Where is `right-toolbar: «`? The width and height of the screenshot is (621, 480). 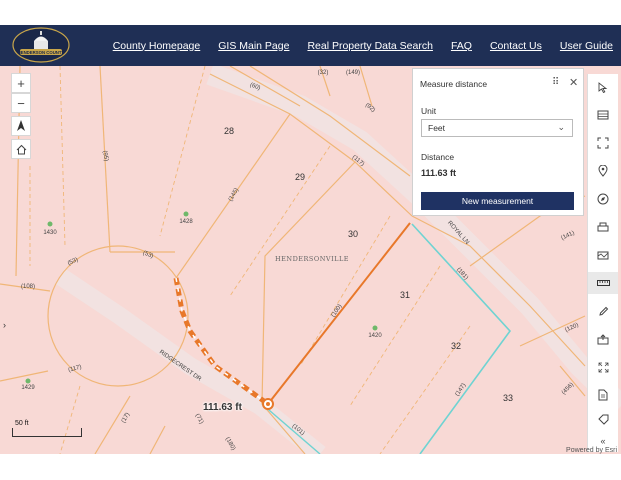
right-toolbar: « is located at coordinates (602, 263).